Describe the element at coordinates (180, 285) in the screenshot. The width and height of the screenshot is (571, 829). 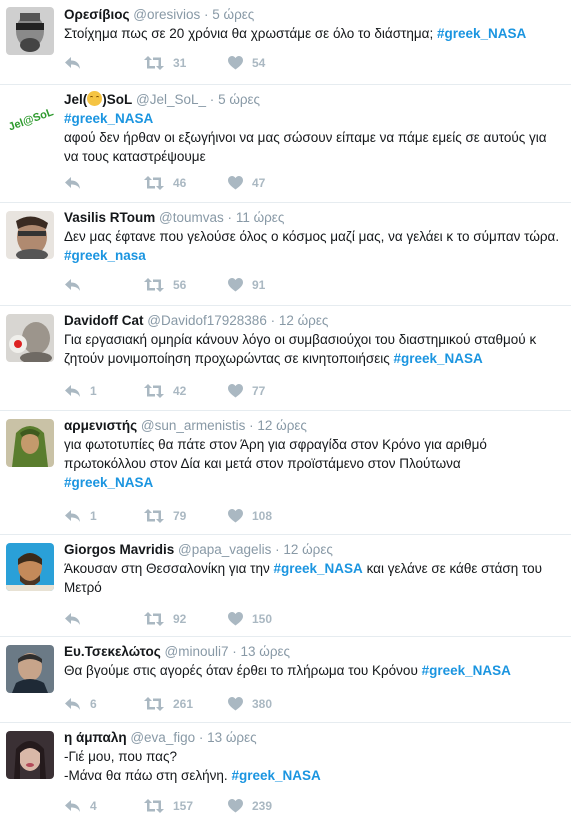
I see `retweet-count: 56` at that location.